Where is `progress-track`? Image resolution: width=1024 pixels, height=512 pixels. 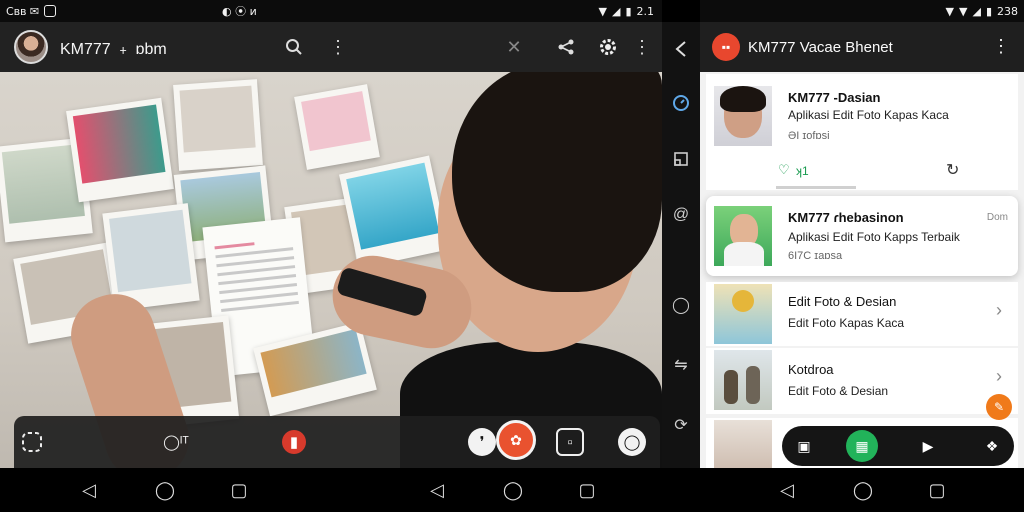 progress-track is located at coordinates (816, 187).